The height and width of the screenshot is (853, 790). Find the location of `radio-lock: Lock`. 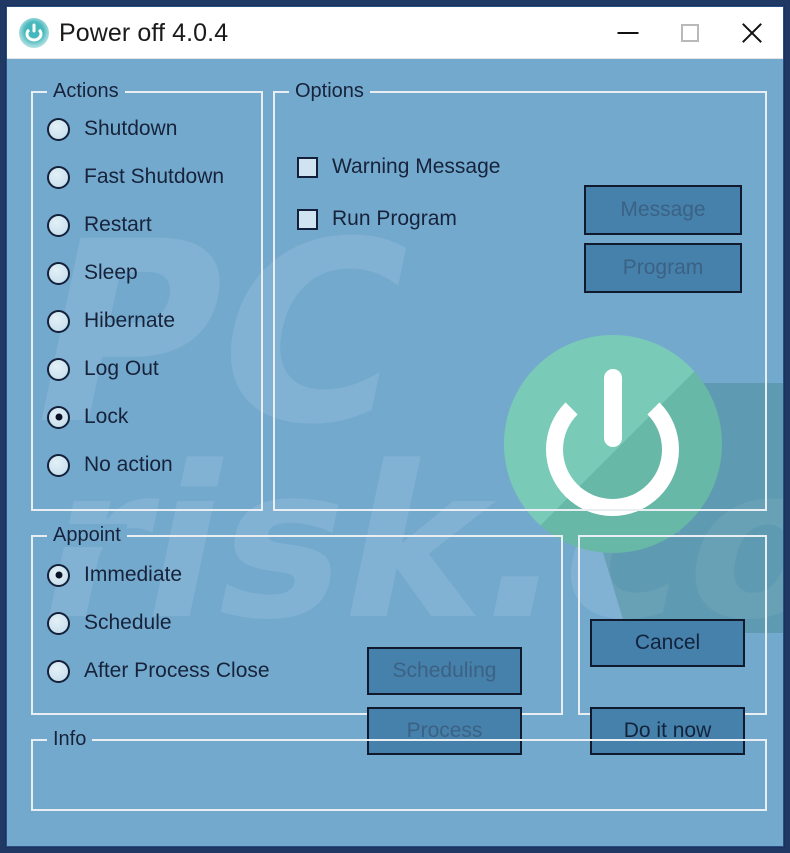

radio-lock: Lock is located at coordinates (87, 417).